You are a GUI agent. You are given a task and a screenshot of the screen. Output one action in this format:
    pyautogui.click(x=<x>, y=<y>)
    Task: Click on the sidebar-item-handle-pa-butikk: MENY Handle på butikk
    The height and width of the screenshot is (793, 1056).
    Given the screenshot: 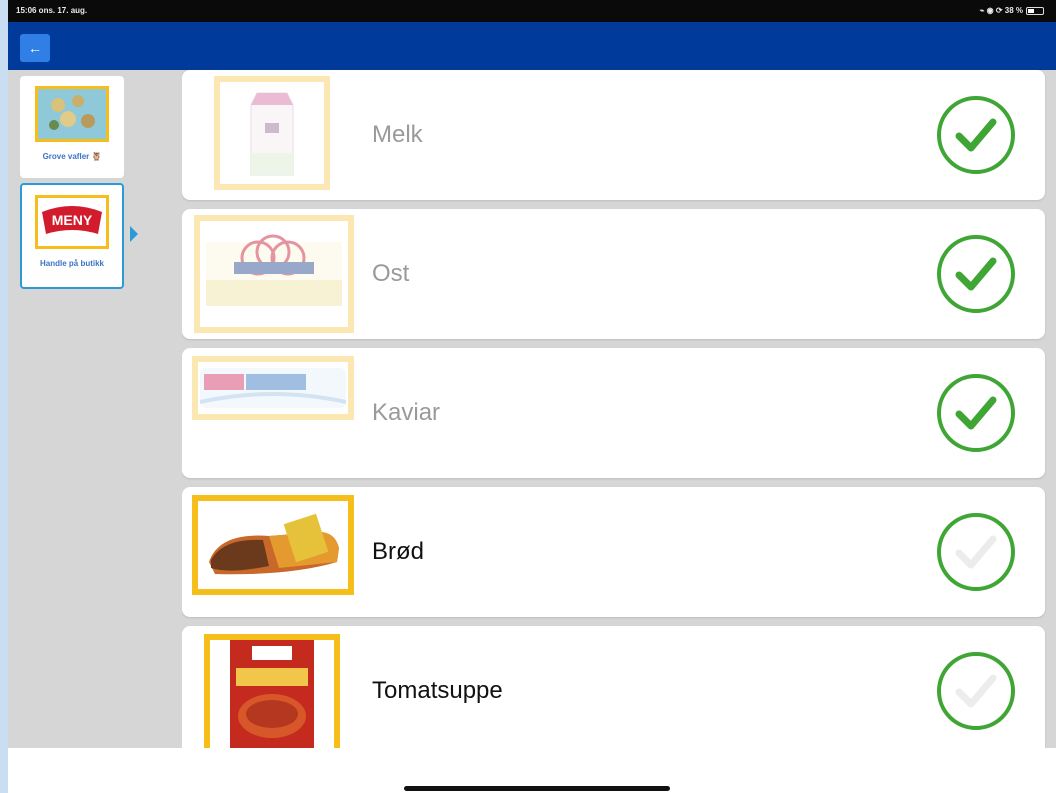 What is the action you would take?
    pyautogui.click(x=72, y=236)
    